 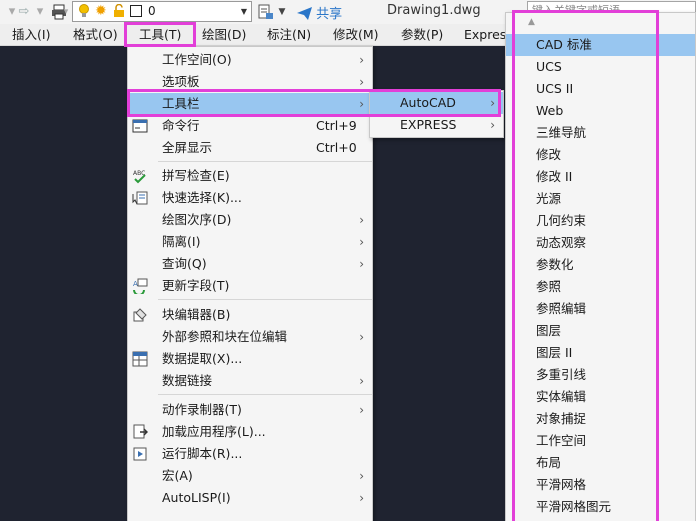 I want to click on run-script-icon, so click(x=140, y=454).